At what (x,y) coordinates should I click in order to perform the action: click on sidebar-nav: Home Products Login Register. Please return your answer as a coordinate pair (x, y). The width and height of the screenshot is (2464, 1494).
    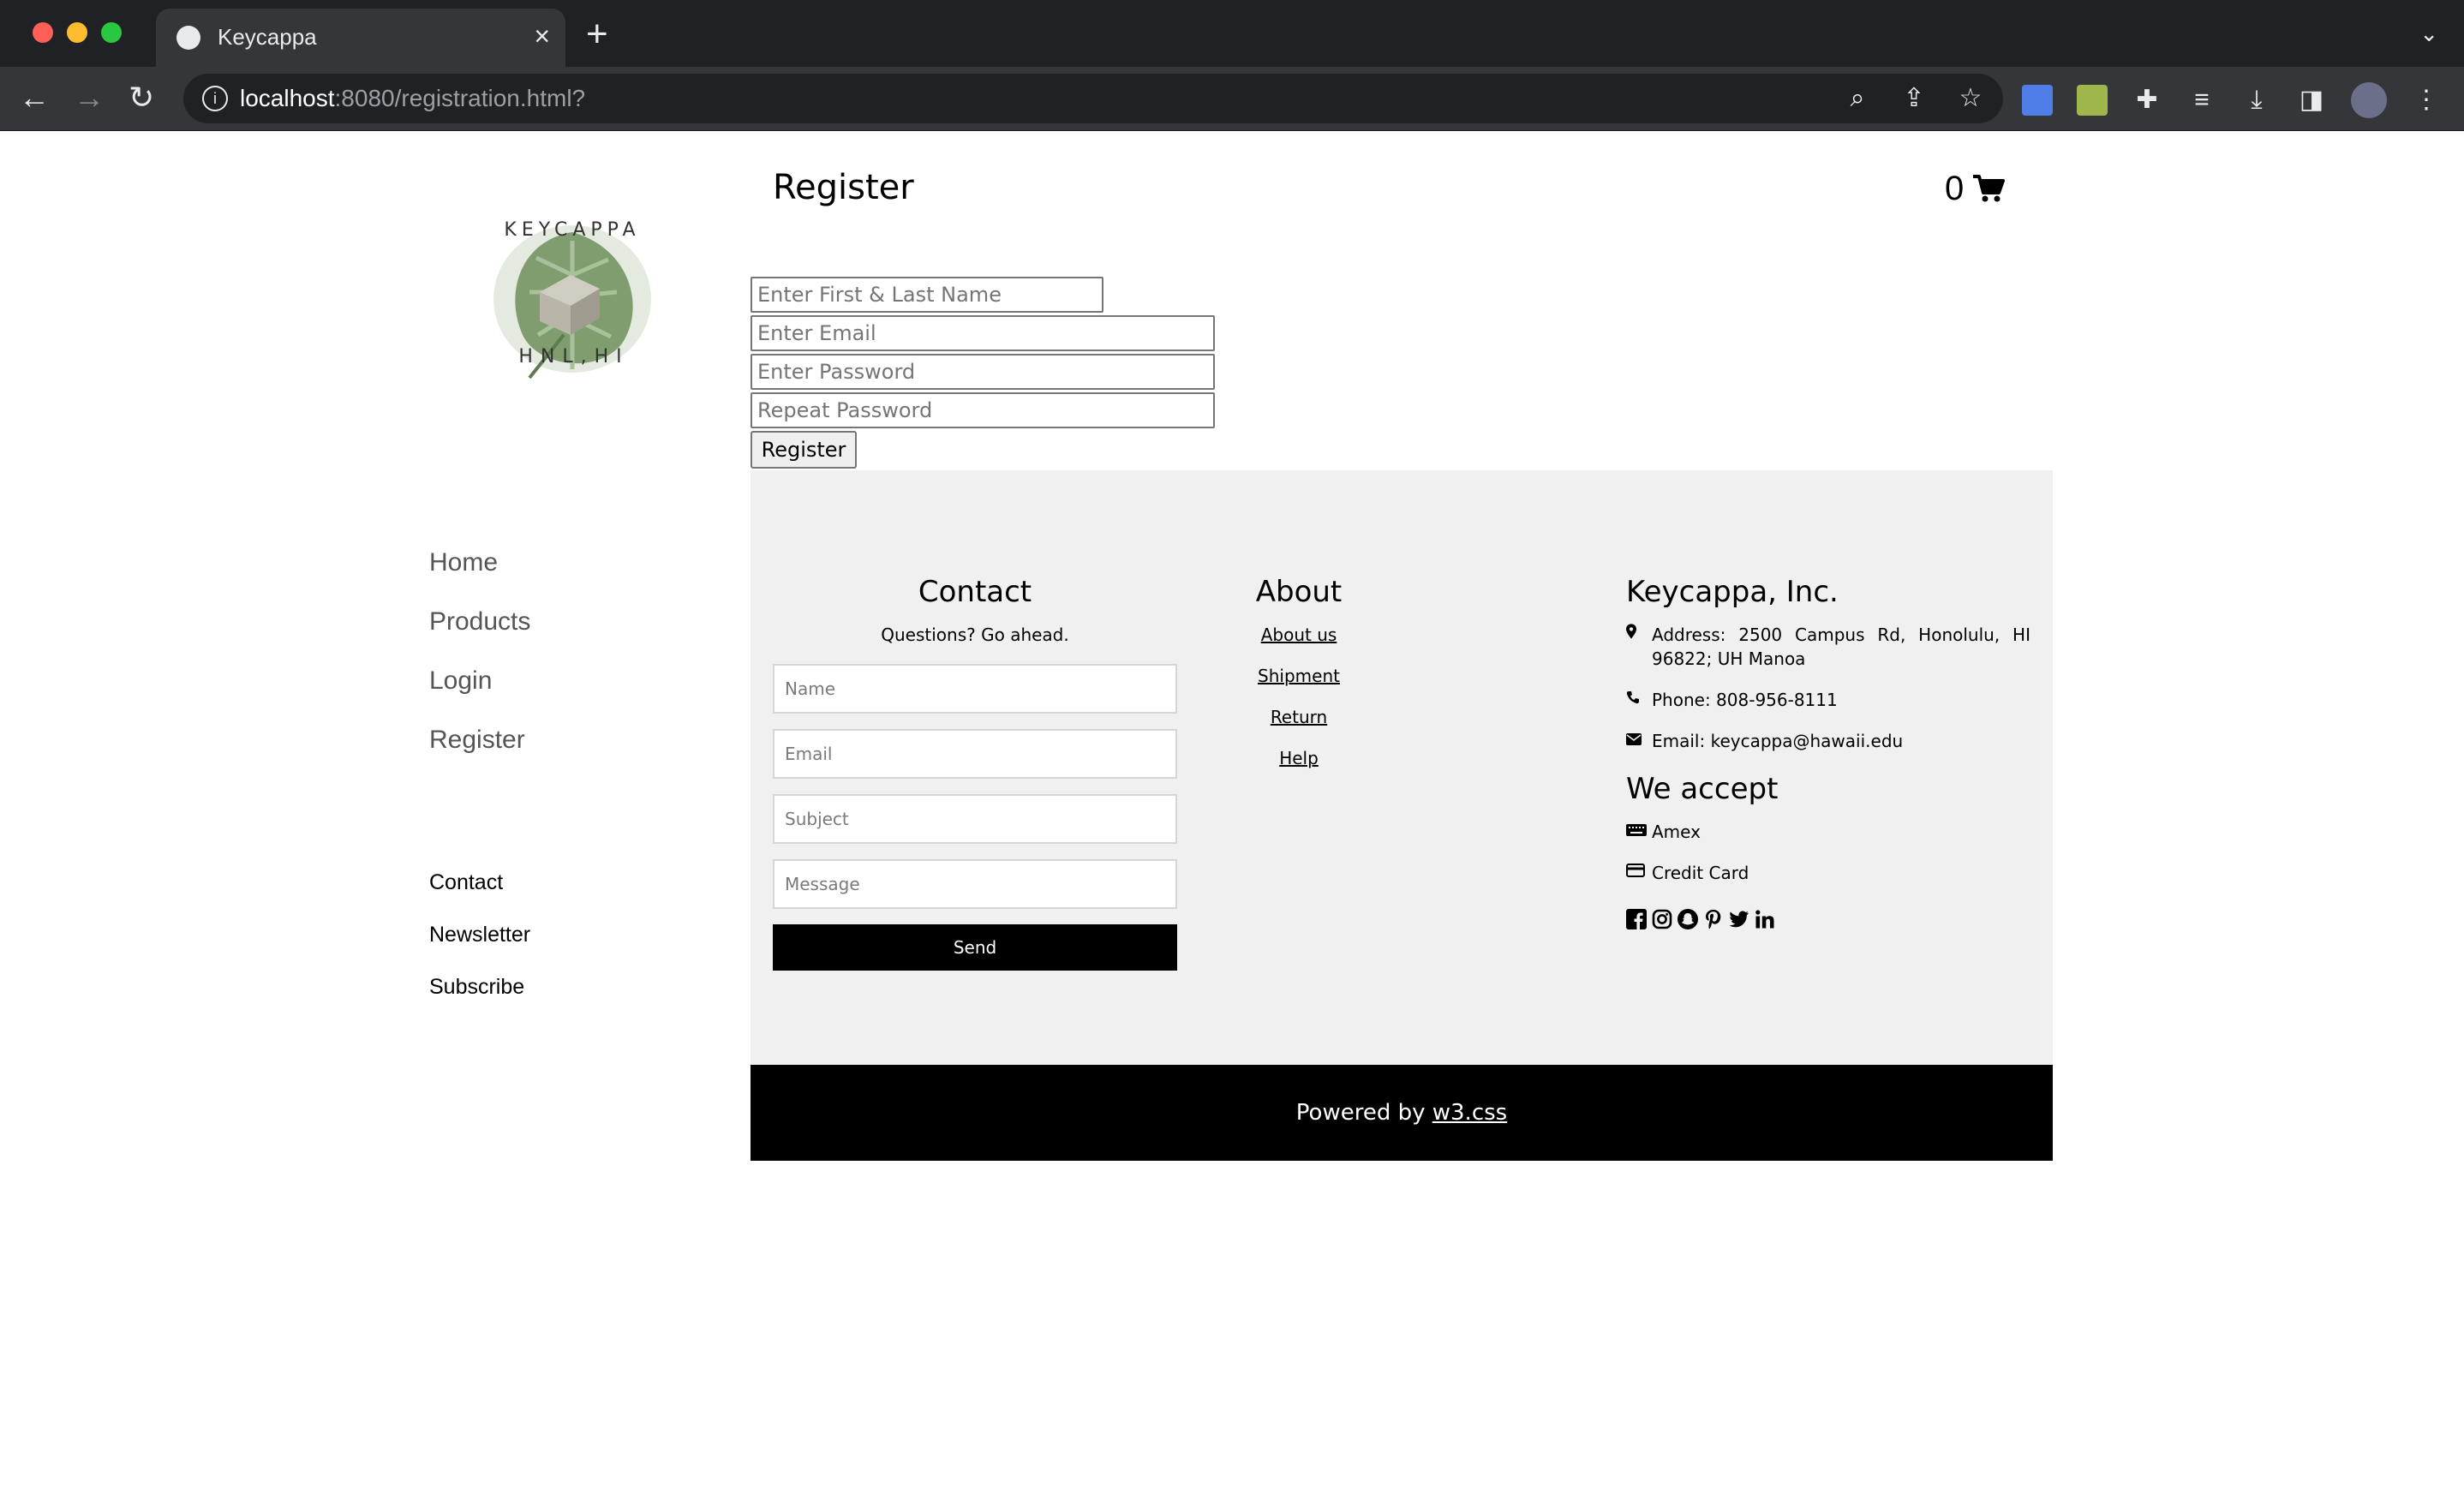
    Looking at the image, I should click on (479, 664).